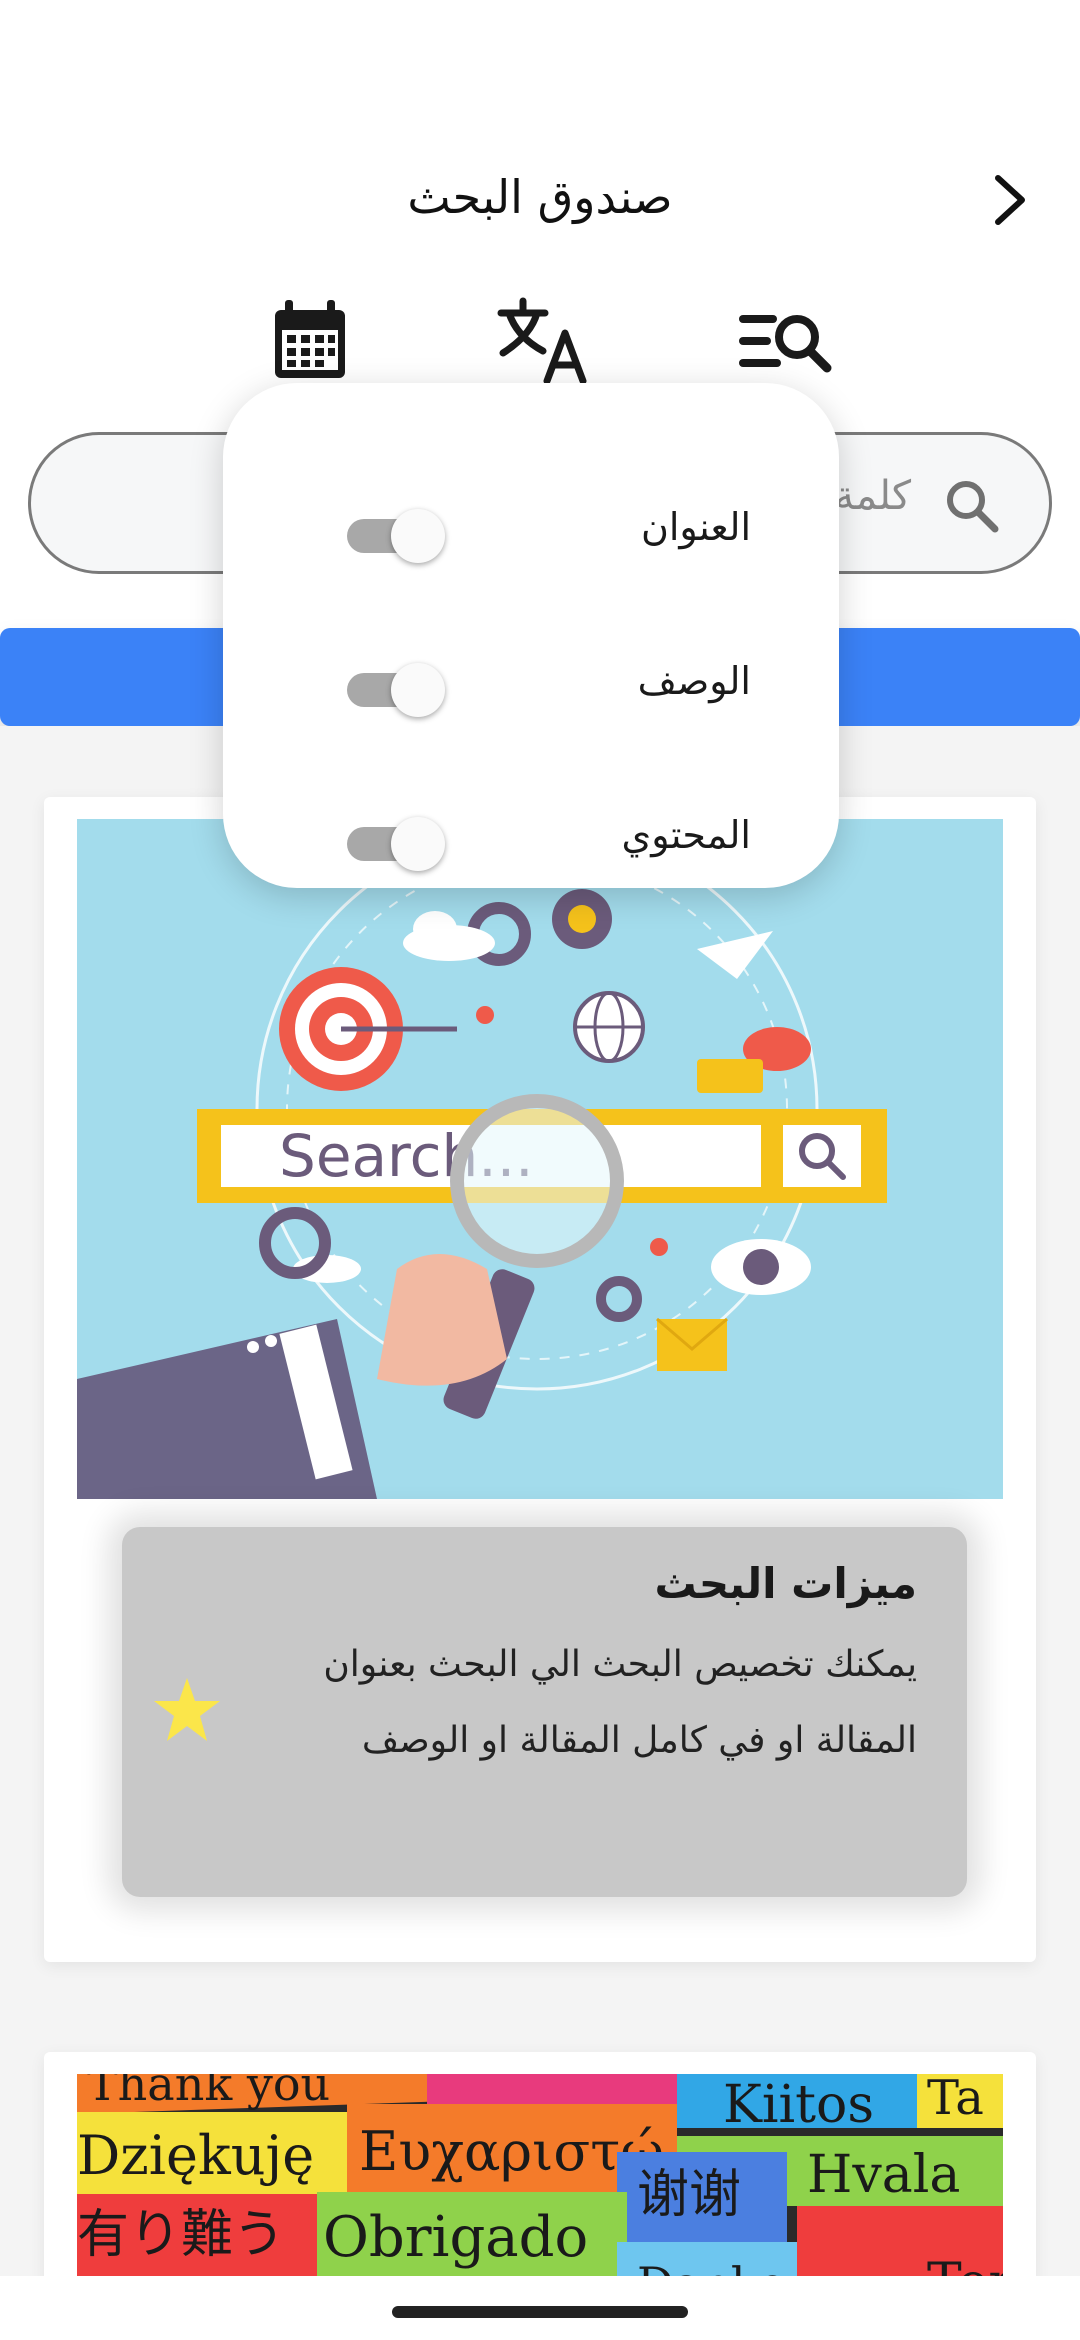  What do you see at coordinates (955, 2100) in the screenshot?
I see `collage-word: Ta` at bounding box center [955, 2100].